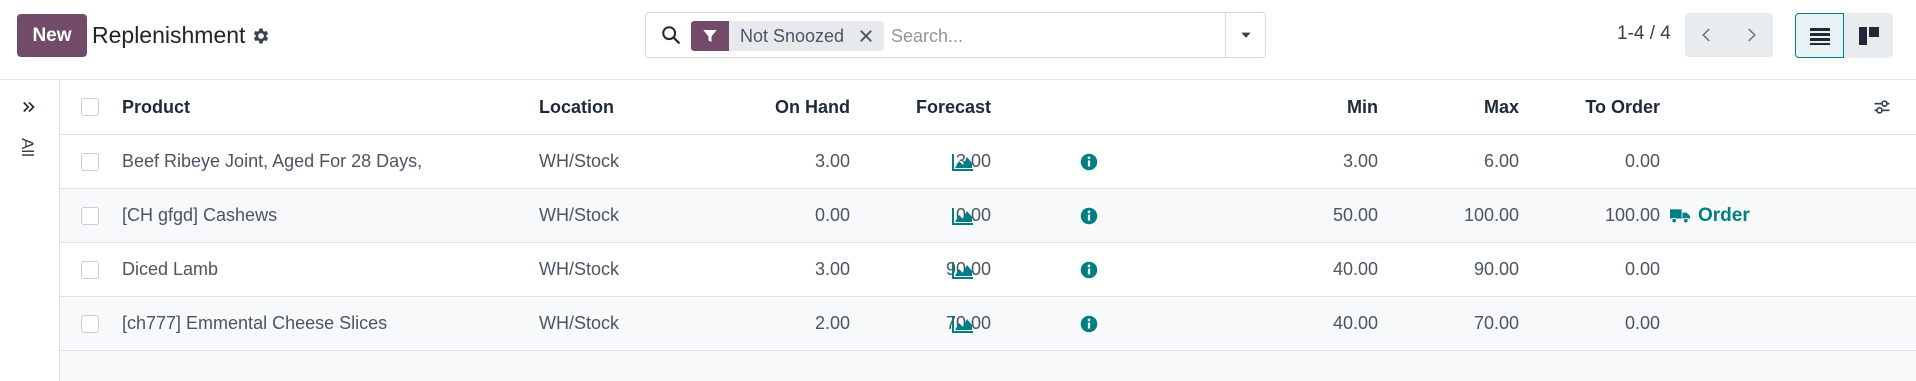  What do you see at coordinates (322, 323) in the screenshot?
I see `product-cell: [ch777] Emmental Cheese Slices` at bounding box center [322, 323].